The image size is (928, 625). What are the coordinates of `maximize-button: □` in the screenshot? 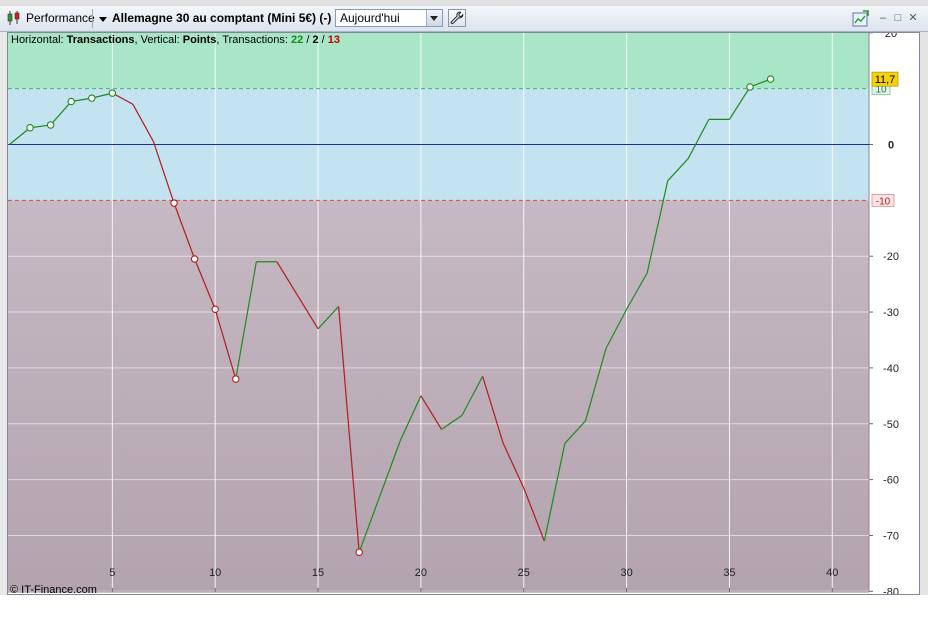 It's located at (898, 18).